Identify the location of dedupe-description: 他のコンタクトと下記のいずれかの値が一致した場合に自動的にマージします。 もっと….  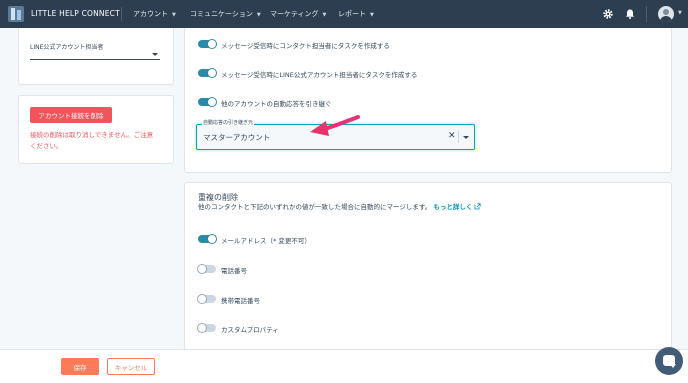
(339, 206).